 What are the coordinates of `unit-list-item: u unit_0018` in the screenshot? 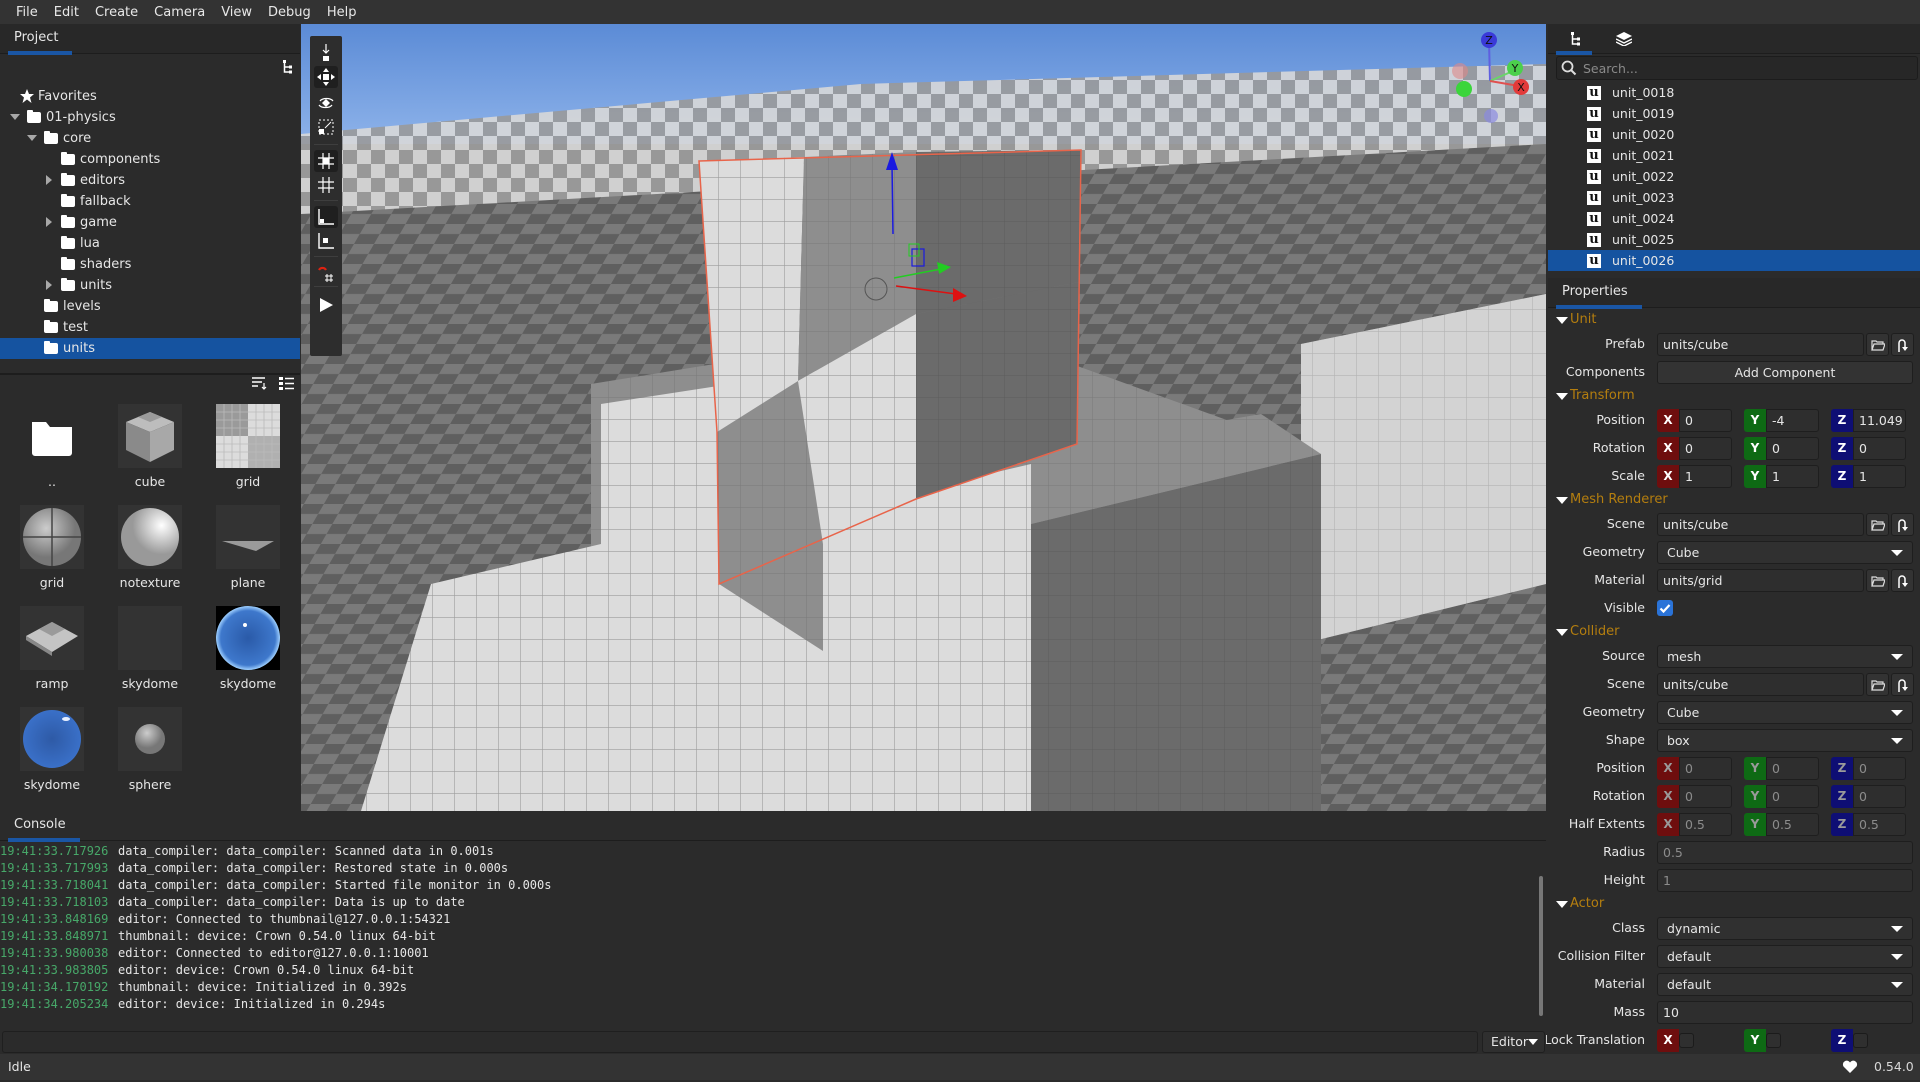 It's located at (1734, 92).